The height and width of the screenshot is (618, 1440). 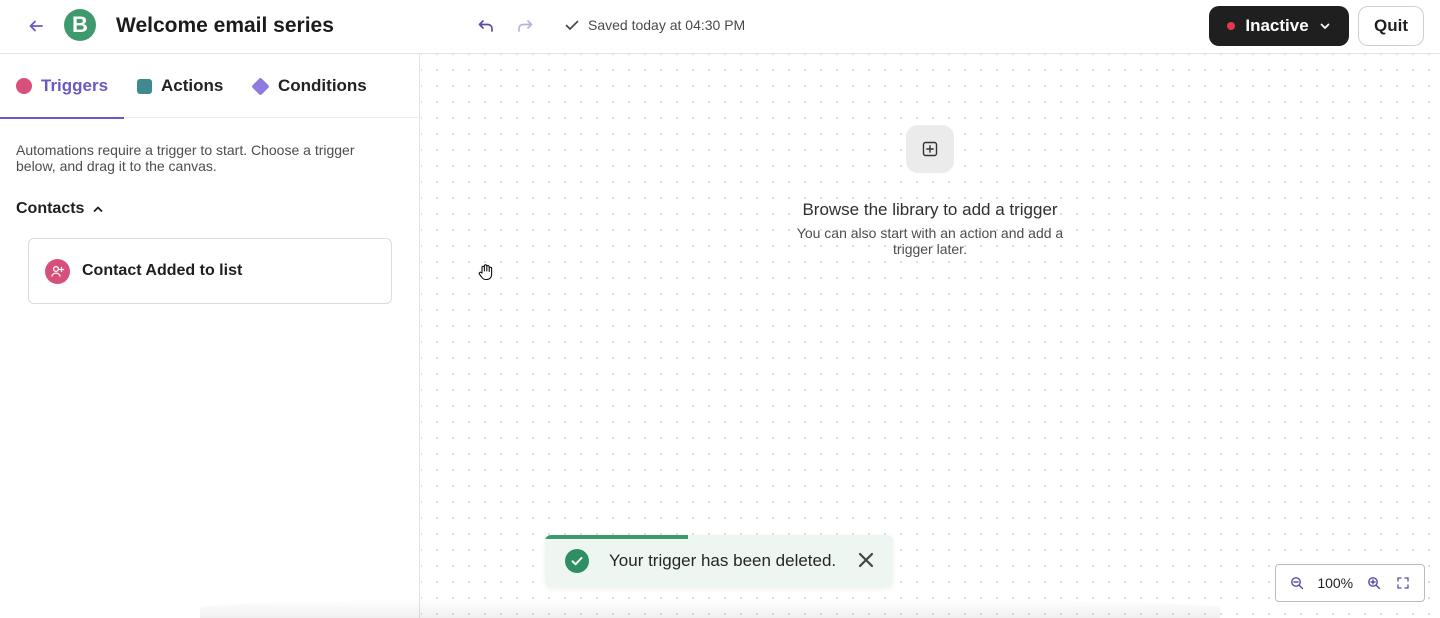 What do you see at coordinates (50, 208) in the screenshot?
I see `group-title: Contacts` at bounding box center [50, 208].